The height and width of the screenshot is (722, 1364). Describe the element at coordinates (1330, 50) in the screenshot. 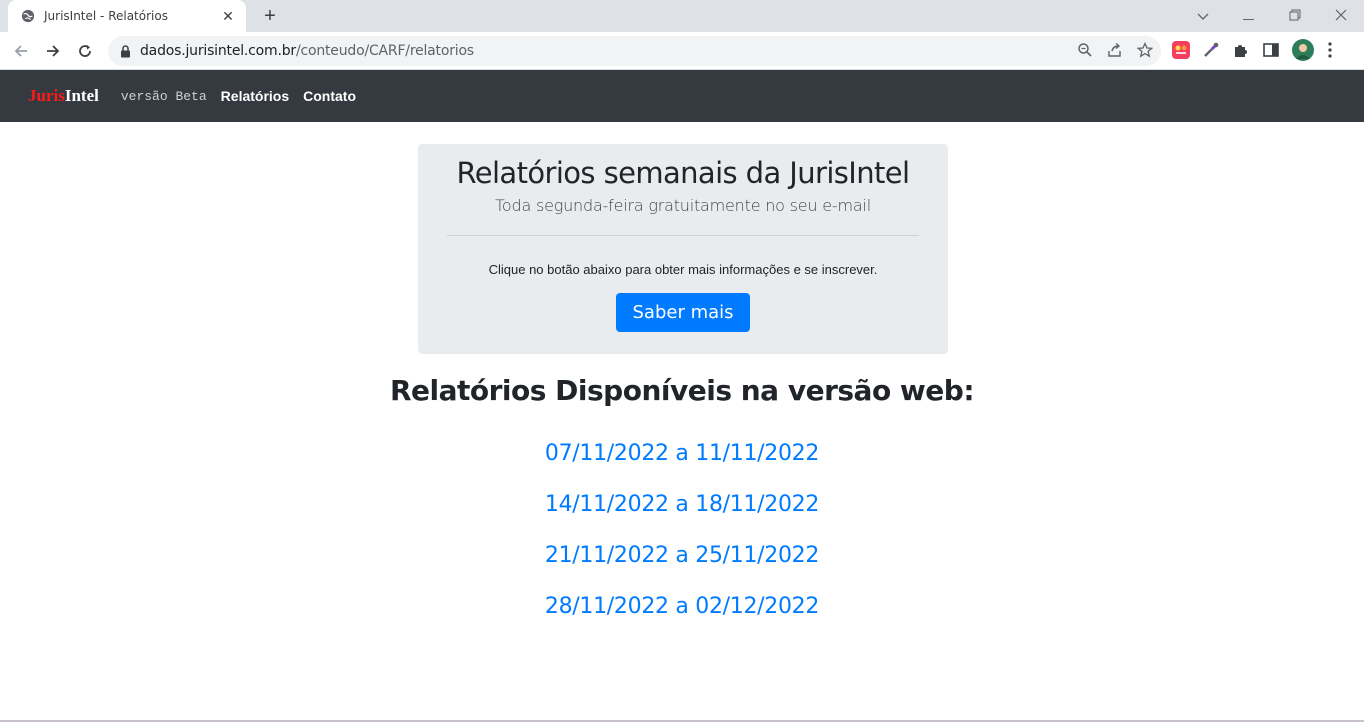

I see `more-menu-icon` at that location.